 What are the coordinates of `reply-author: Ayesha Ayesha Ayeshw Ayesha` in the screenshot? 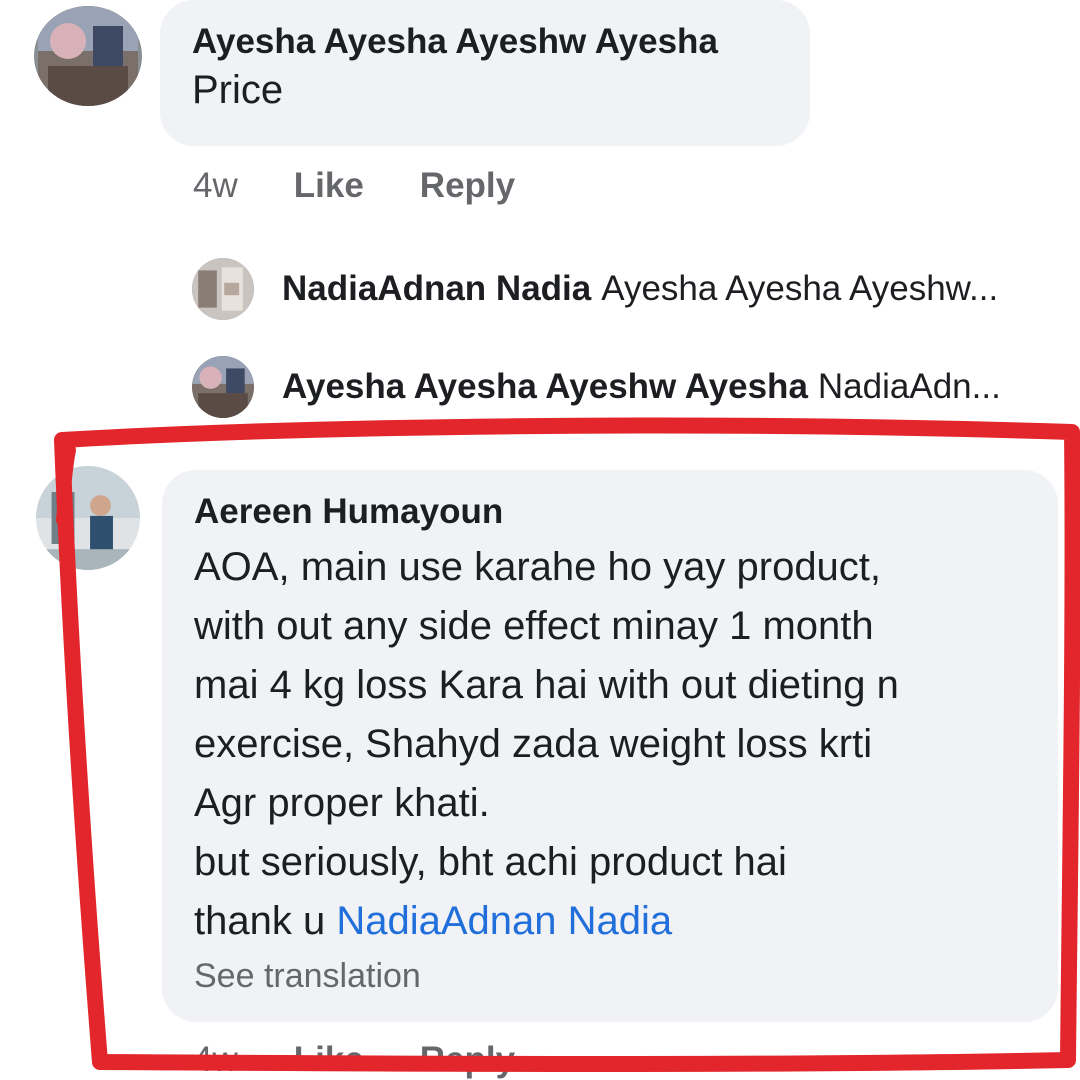 It's located at (545, 387).